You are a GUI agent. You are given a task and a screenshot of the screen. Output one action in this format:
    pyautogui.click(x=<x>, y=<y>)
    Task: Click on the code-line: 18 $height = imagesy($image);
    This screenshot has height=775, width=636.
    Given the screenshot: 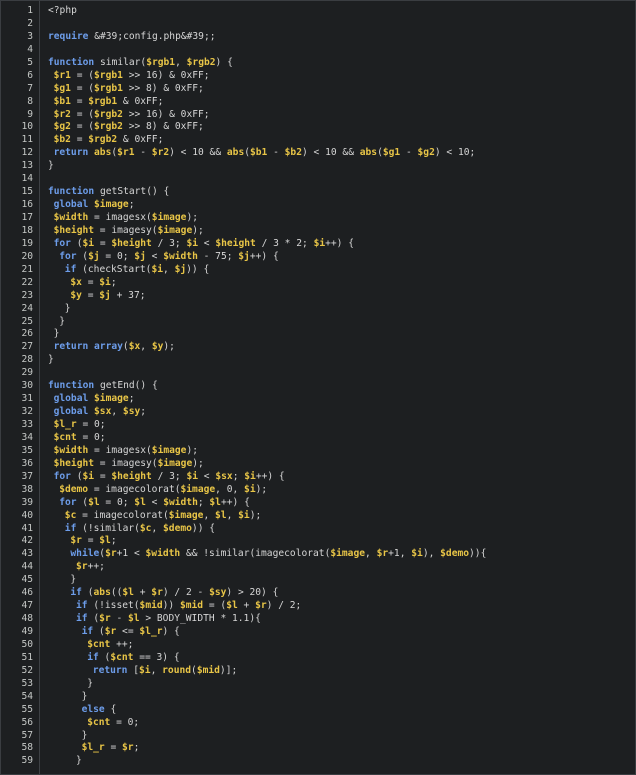 What is the action you would take?
    pyautogui.click(x=318, y=231)
    